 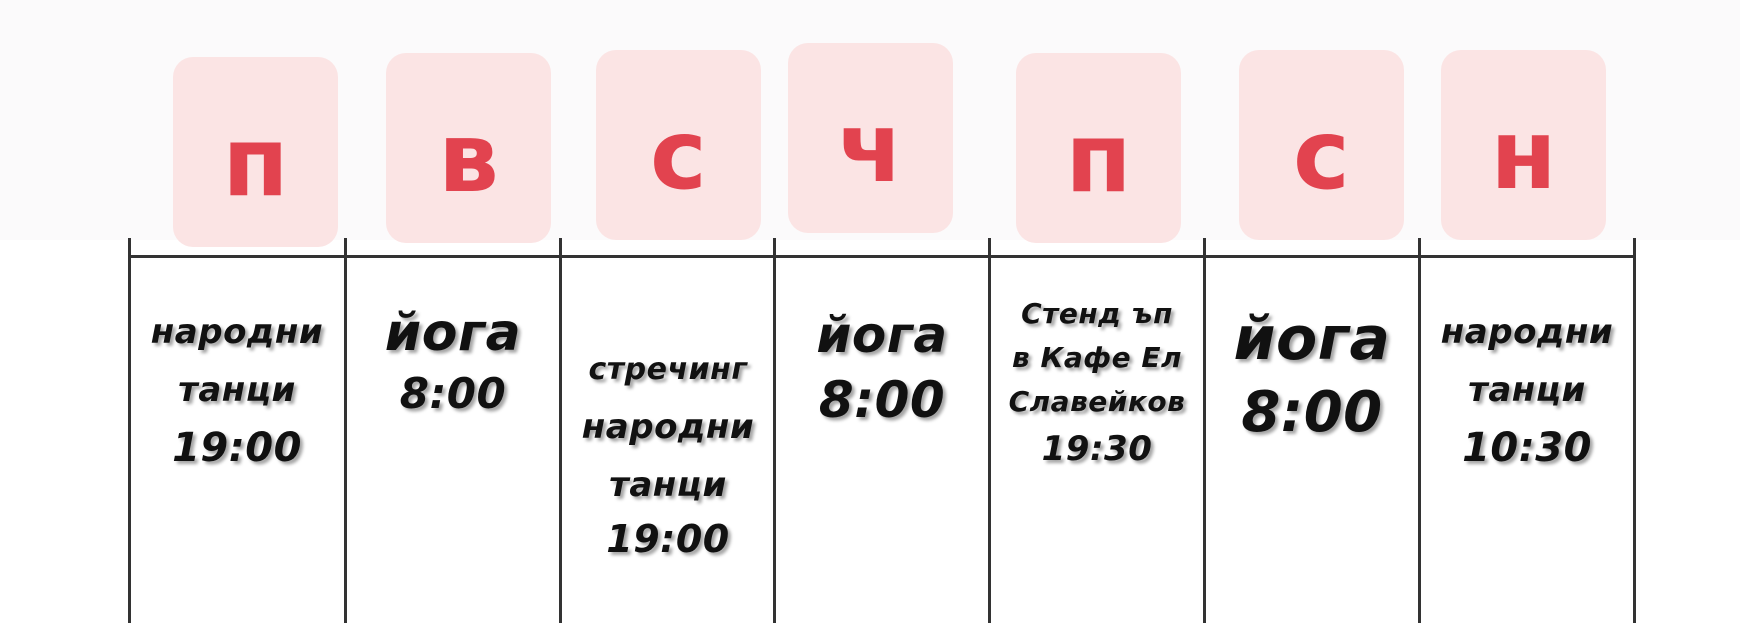 I want to click on schedule-cell-tuesday: йога 8:00, so click(x=453, y=361).